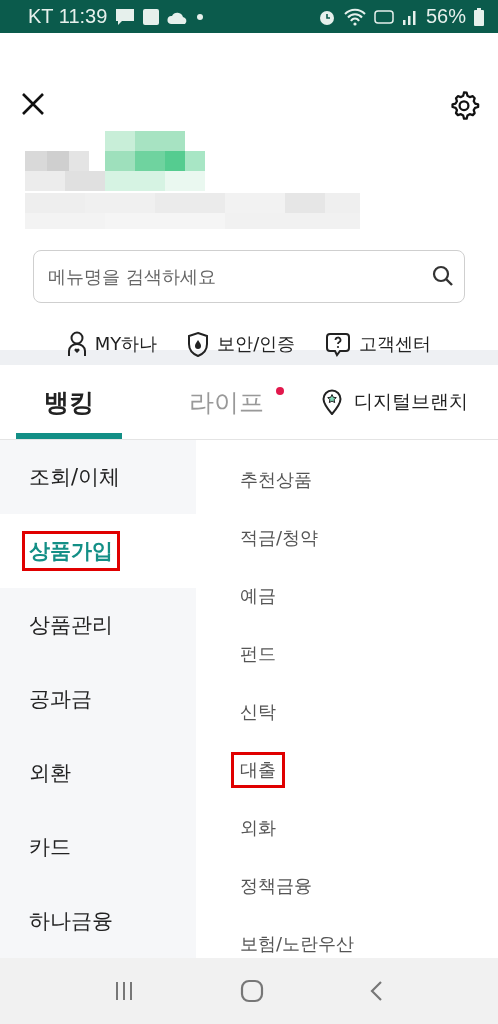  Describe the element at coordinates (98, 477) in the screenshot. I see `category-item: 조회/이체` at that location.